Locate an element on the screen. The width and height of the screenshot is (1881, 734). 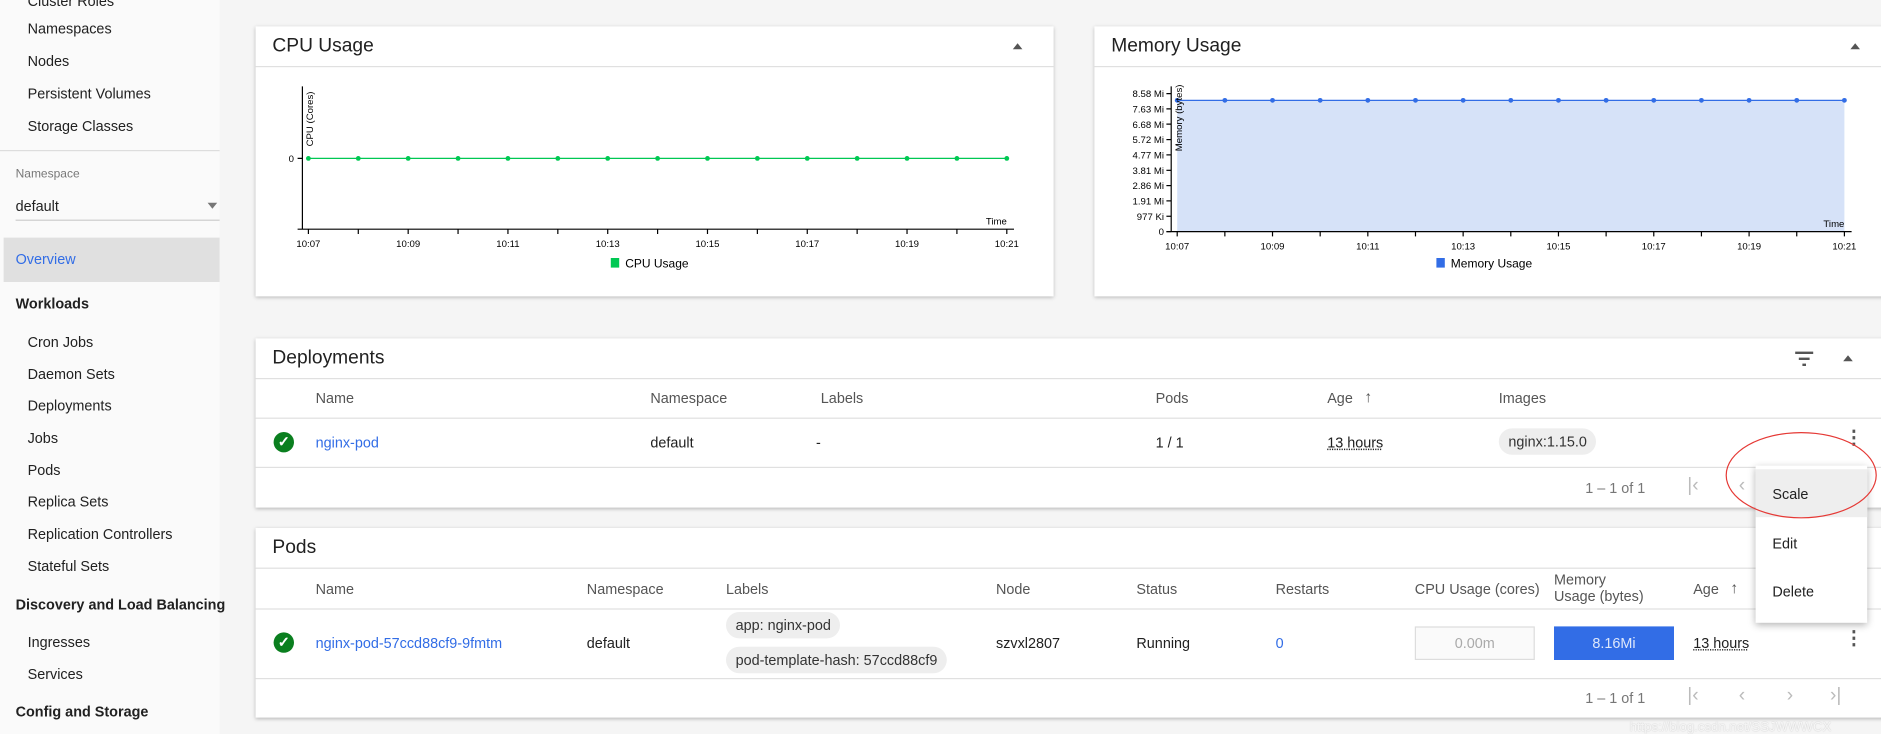
sidebar-heading-workloads: Workloads is located at coordinates (52, 303).